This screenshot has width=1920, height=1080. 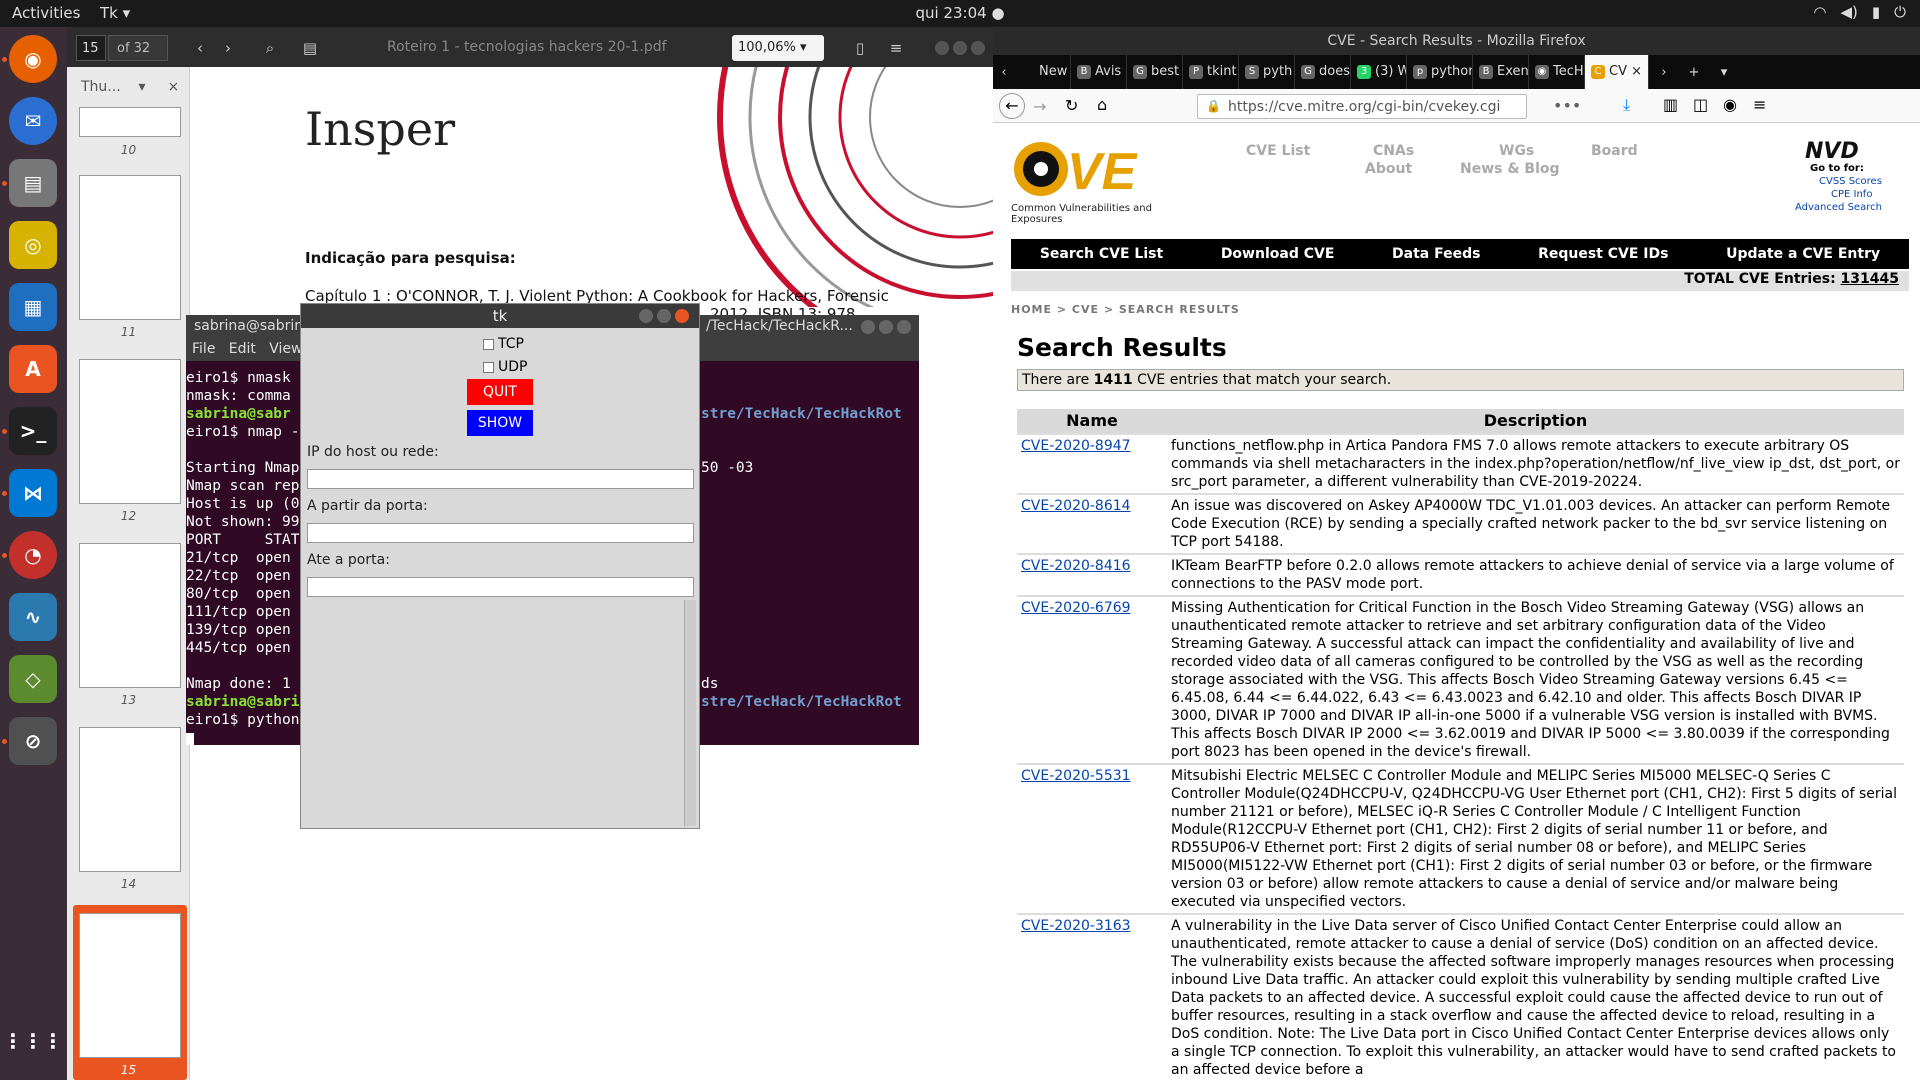 I want to click on cve-link: CVE-2020-8947, so click(x=1076, y=446).